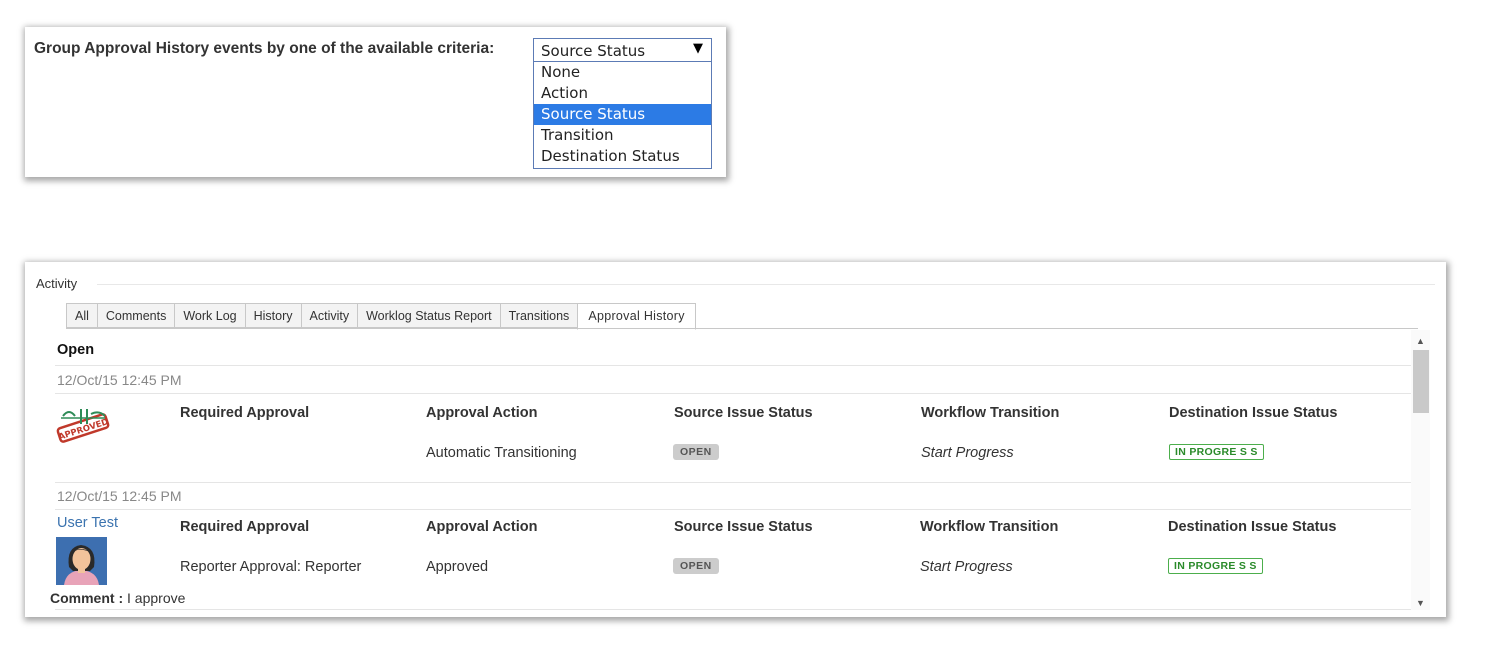 This screenshot has height=648, width=1489. What do you see at coordinates (1420, 603) in the screenshot?
I see `scroll-down-icon: ▼` at bounding box center [1420, 603].